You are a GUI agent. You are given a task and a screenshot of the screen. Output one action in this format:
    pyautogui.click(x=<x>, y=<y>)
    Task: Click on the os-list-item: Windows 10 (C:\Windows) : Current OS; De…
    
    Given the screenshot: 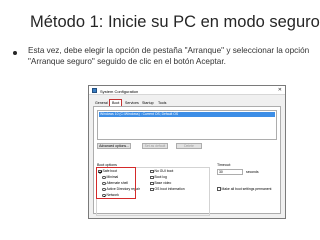 What is the action you would take?
    pyautogui.click(x=187, y=114)
    